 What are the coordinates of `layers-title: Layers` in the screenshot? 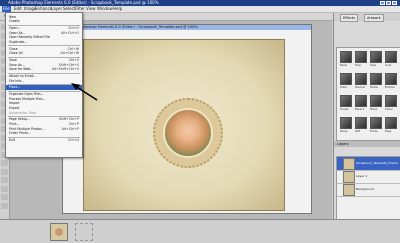 It's located at (343, 144).